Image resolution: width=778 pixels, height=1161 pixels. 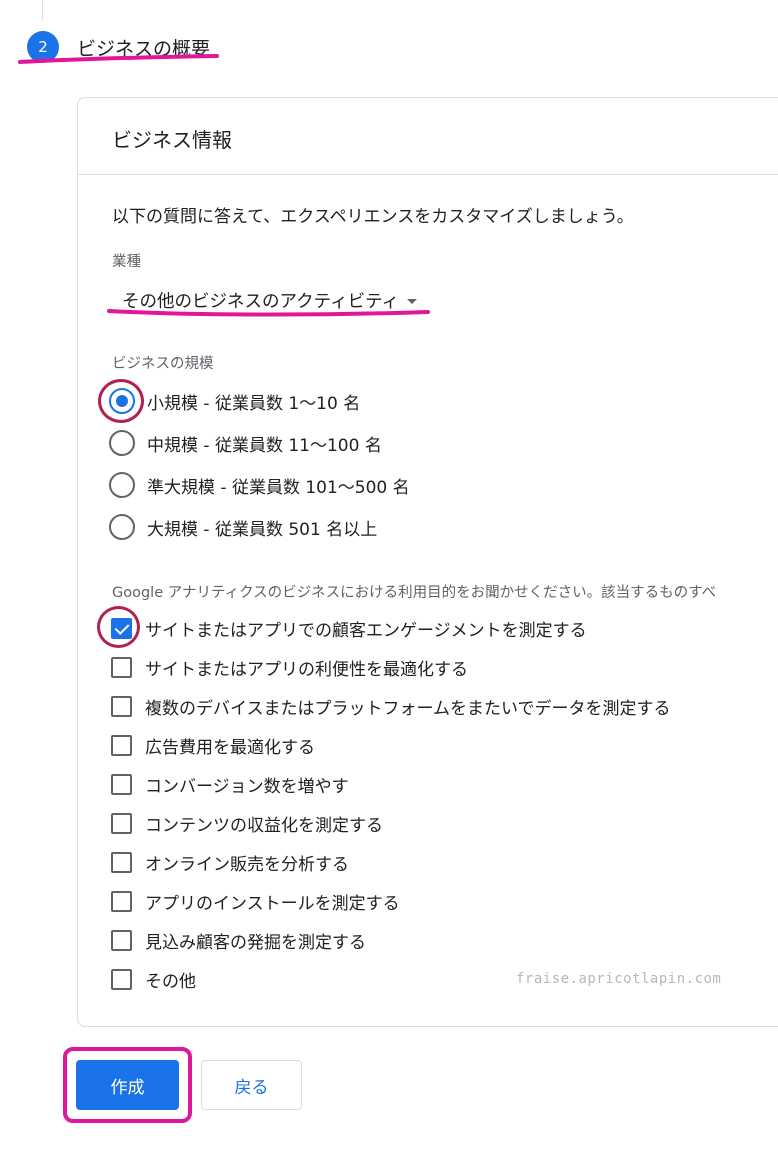 I want to click on radio-label: 中規模 - 従業員数 11〜100 名, so click(x=264, y=445).